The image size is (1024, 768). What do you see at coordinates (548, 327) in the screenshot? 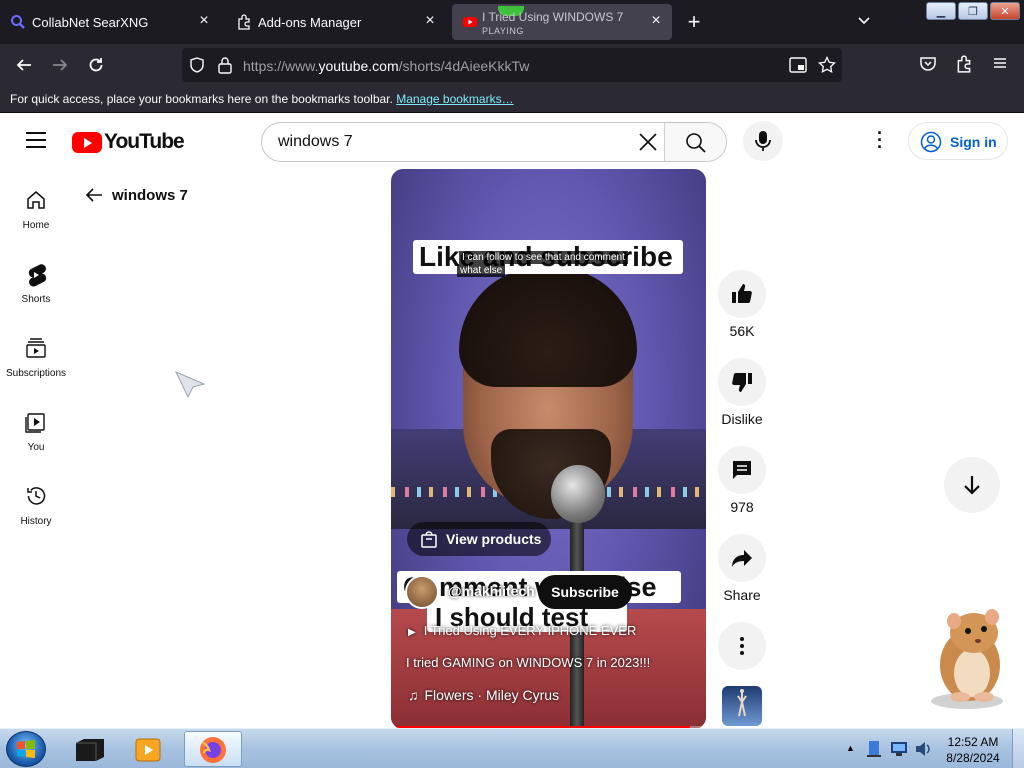
I see `video-person-hair` at bounding box center [548, 327].